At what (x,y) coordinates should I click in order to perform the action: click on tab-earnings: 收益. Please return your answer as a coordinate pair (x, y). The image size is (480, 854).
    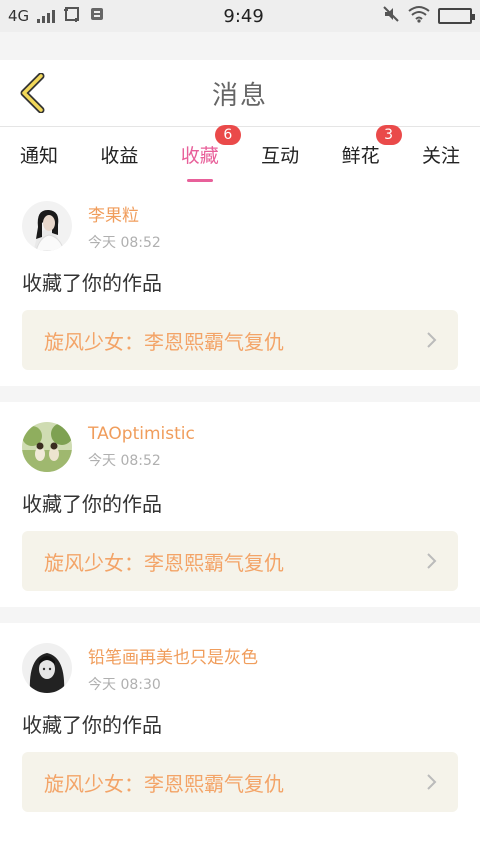
    Looking at the image, I should click on (119, 154).